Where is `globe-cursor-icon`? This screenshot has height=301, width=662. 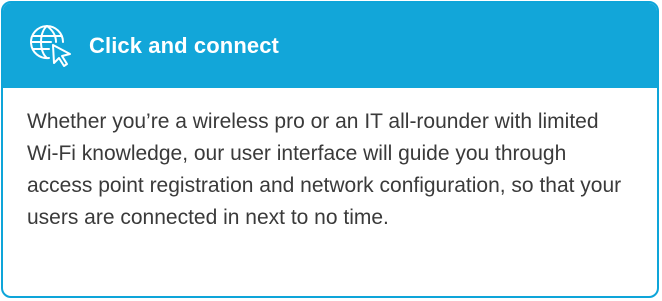
globe-cursor-icon is located at coordinates (51, 46).